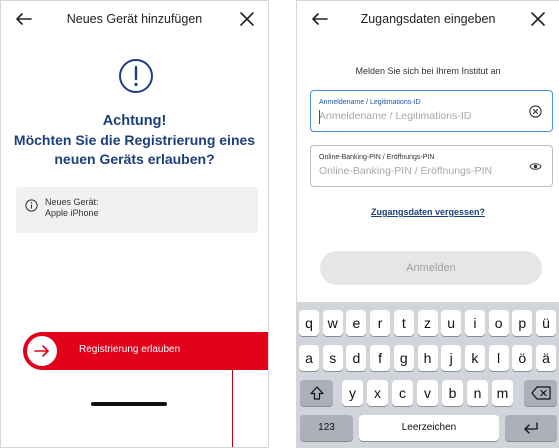 Image resolution: width=559 pixels, height=448 pixels. I want to click on page-title: Neues Gerät hinzufügen, so click(134, 19).